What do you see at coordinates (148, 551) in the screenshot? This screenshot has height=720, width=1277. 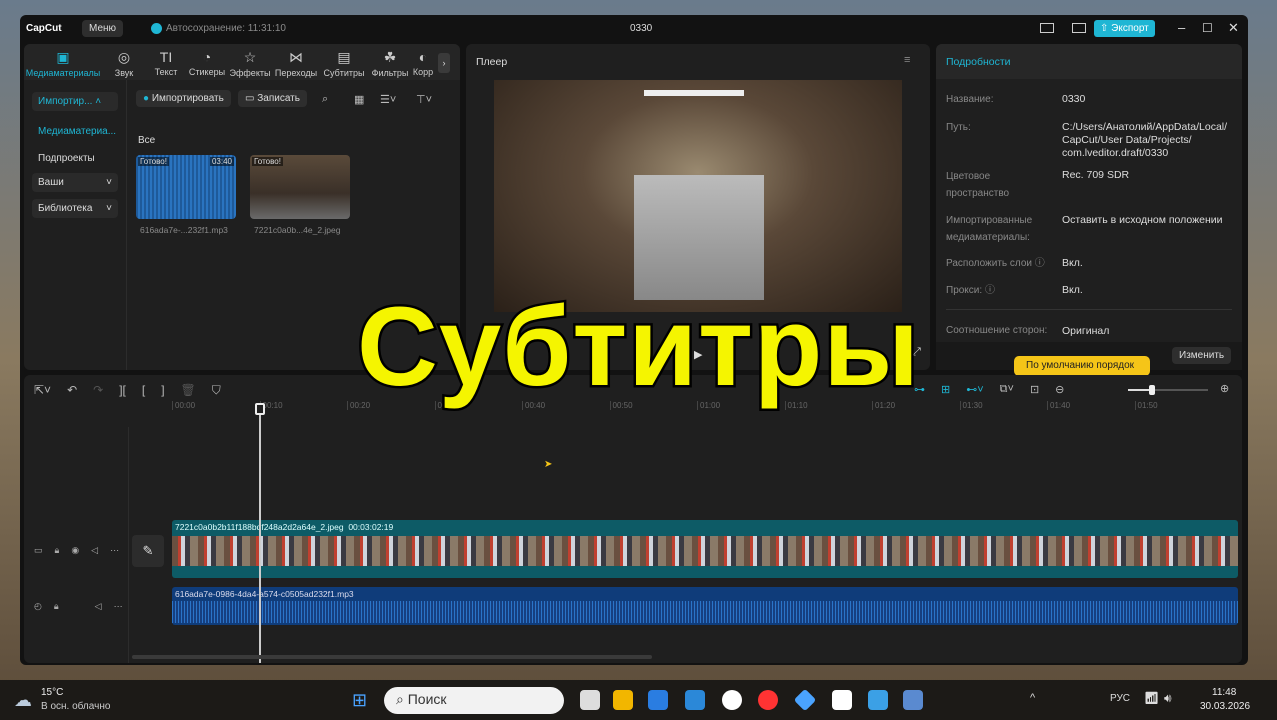 I see `edit-cover-button: ✎` at bounding box center [148, 551].